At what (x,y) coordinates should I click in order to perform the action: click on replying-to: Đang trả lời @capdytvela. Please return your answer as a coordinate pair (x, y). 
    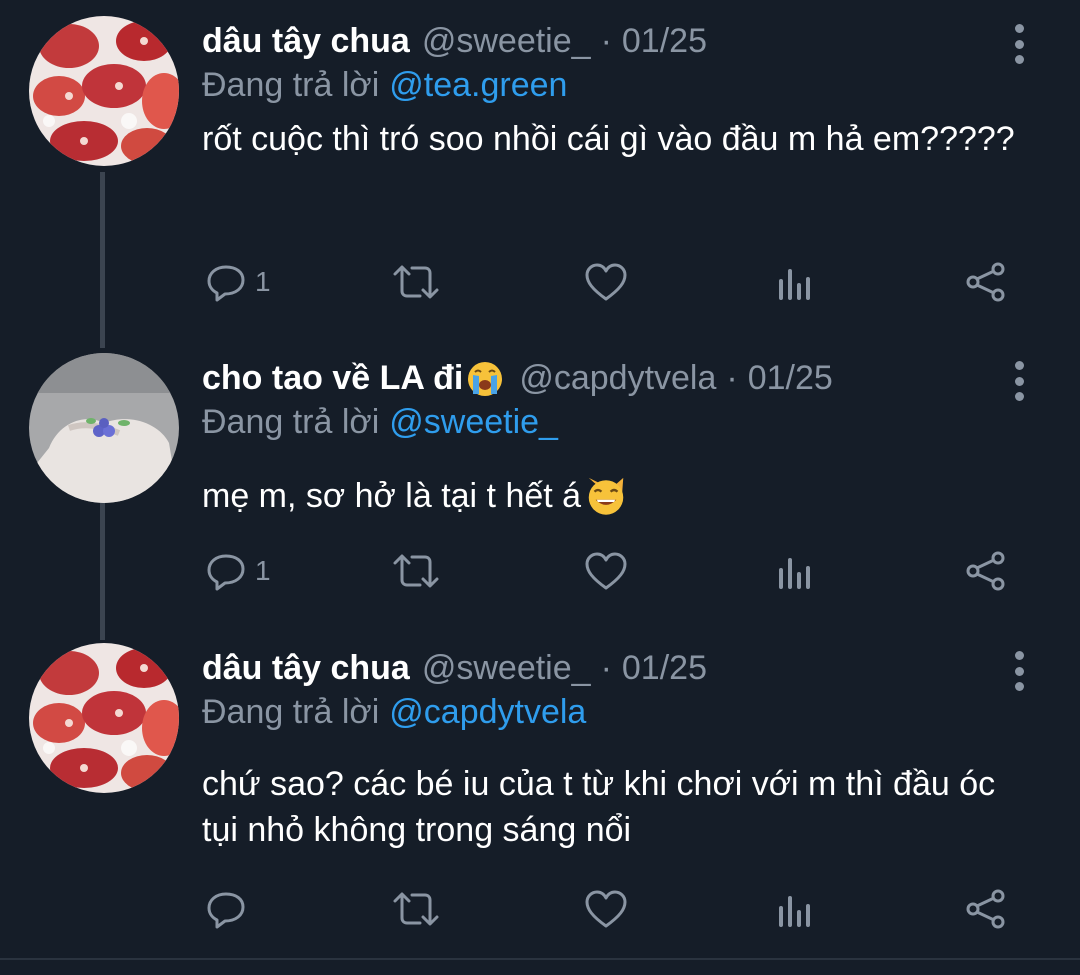
    Looking at the image, I should click on (394, 712).